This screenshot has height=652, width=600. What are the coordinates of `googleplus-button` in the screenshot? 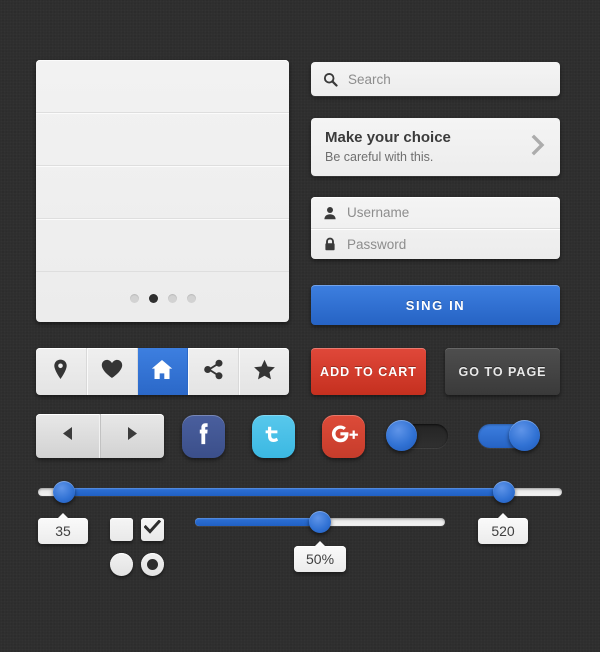 It's located at (343, 436).